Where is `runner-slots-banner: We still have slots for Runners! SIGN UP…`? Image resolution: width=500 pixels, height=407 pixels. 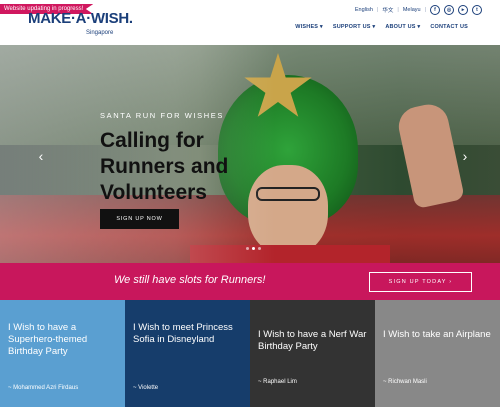
runner-slots-banner: We still have slots for Runners! SIGN UP… is located at coordinates (250, 281).